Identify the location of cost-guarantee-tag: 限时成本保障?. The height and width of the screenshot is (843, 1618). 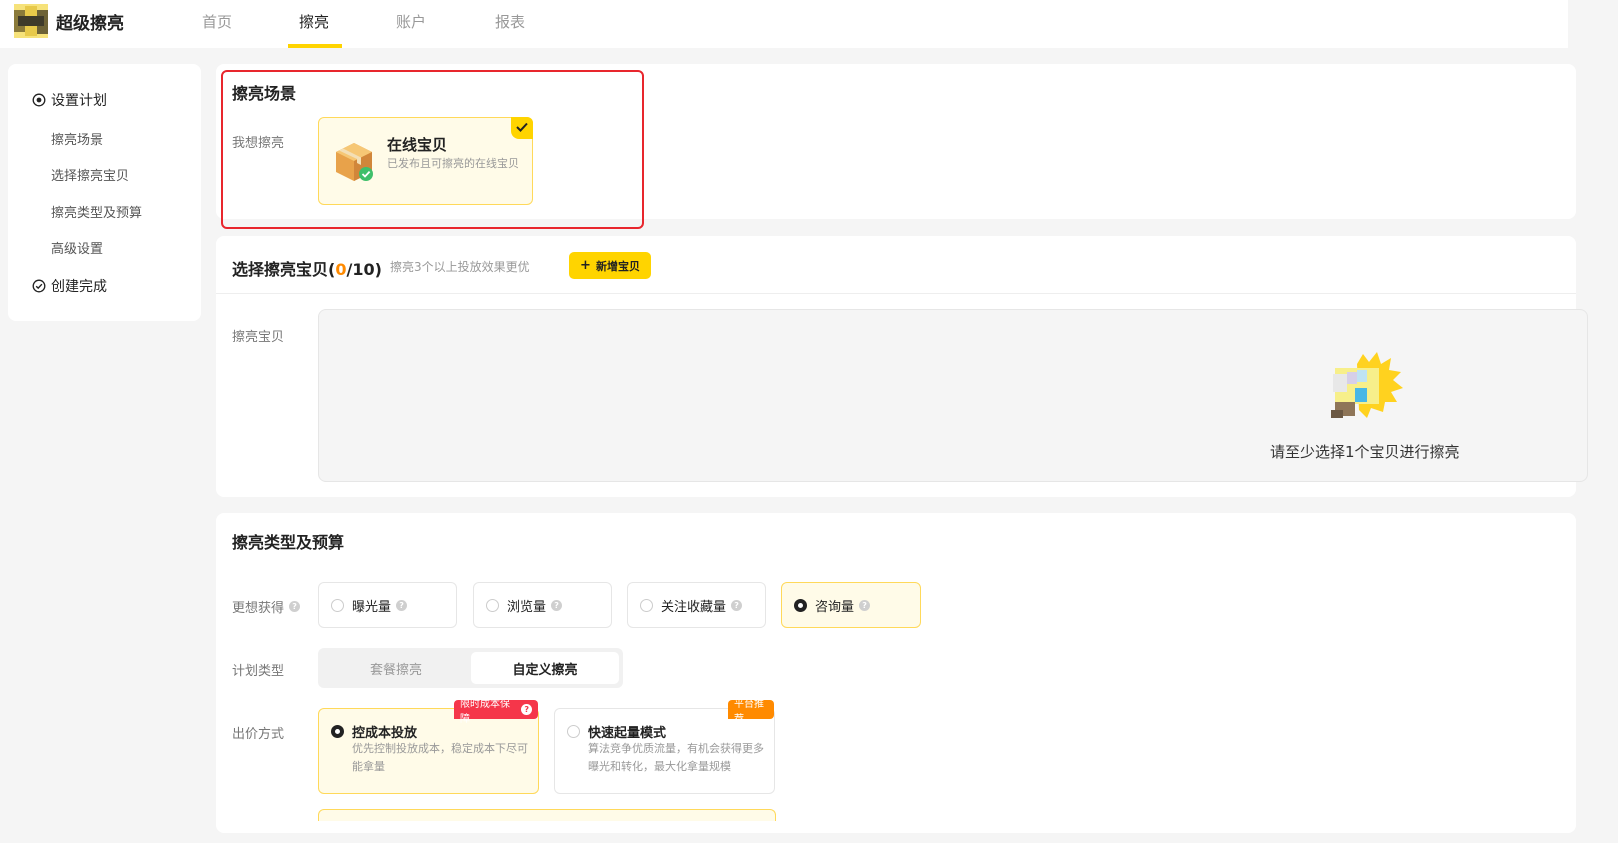
(496, 712).